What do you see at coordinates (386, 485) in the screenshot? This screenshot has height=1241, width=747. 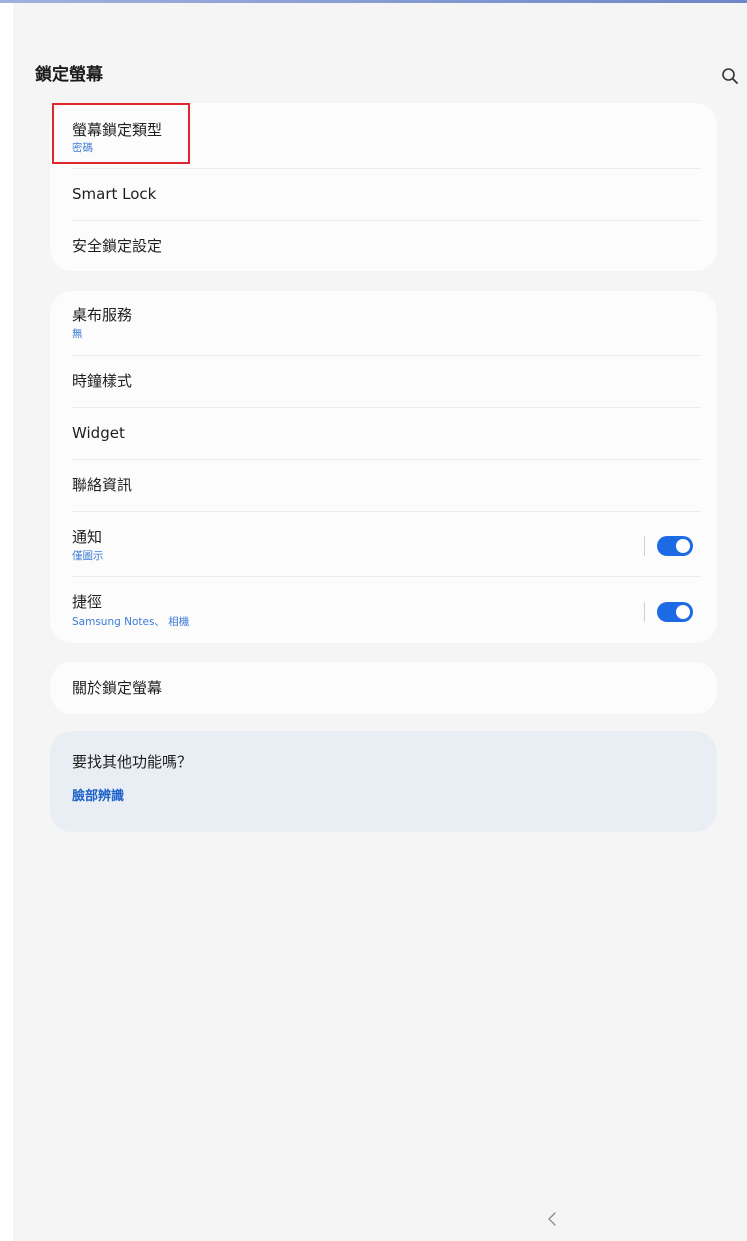 I see `contact-info-item: 聯絡資訊` at bounding box center [386, 485].